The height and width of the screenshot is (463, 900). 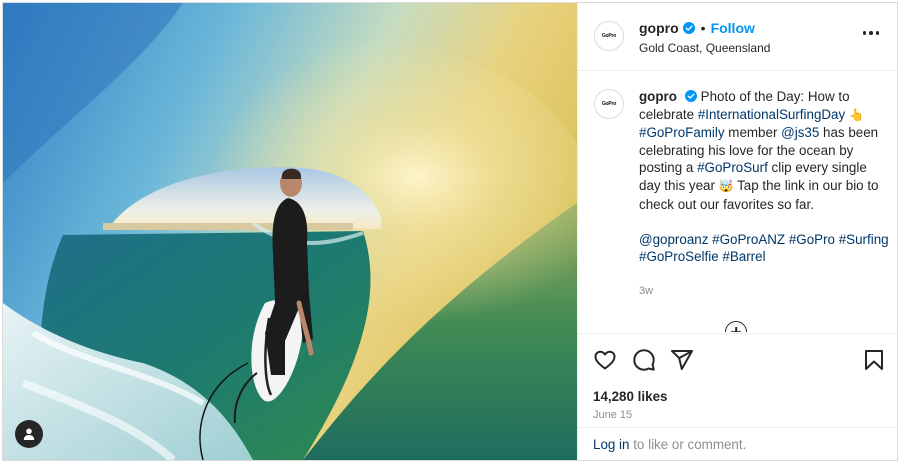 I want to click on mention-link: @goproanz, so click(x=673, y=239).